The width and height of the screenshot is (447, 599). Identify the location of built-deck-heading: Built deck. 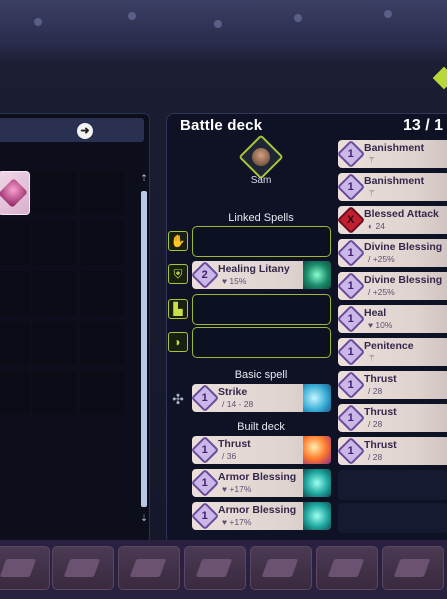
(261, 427).